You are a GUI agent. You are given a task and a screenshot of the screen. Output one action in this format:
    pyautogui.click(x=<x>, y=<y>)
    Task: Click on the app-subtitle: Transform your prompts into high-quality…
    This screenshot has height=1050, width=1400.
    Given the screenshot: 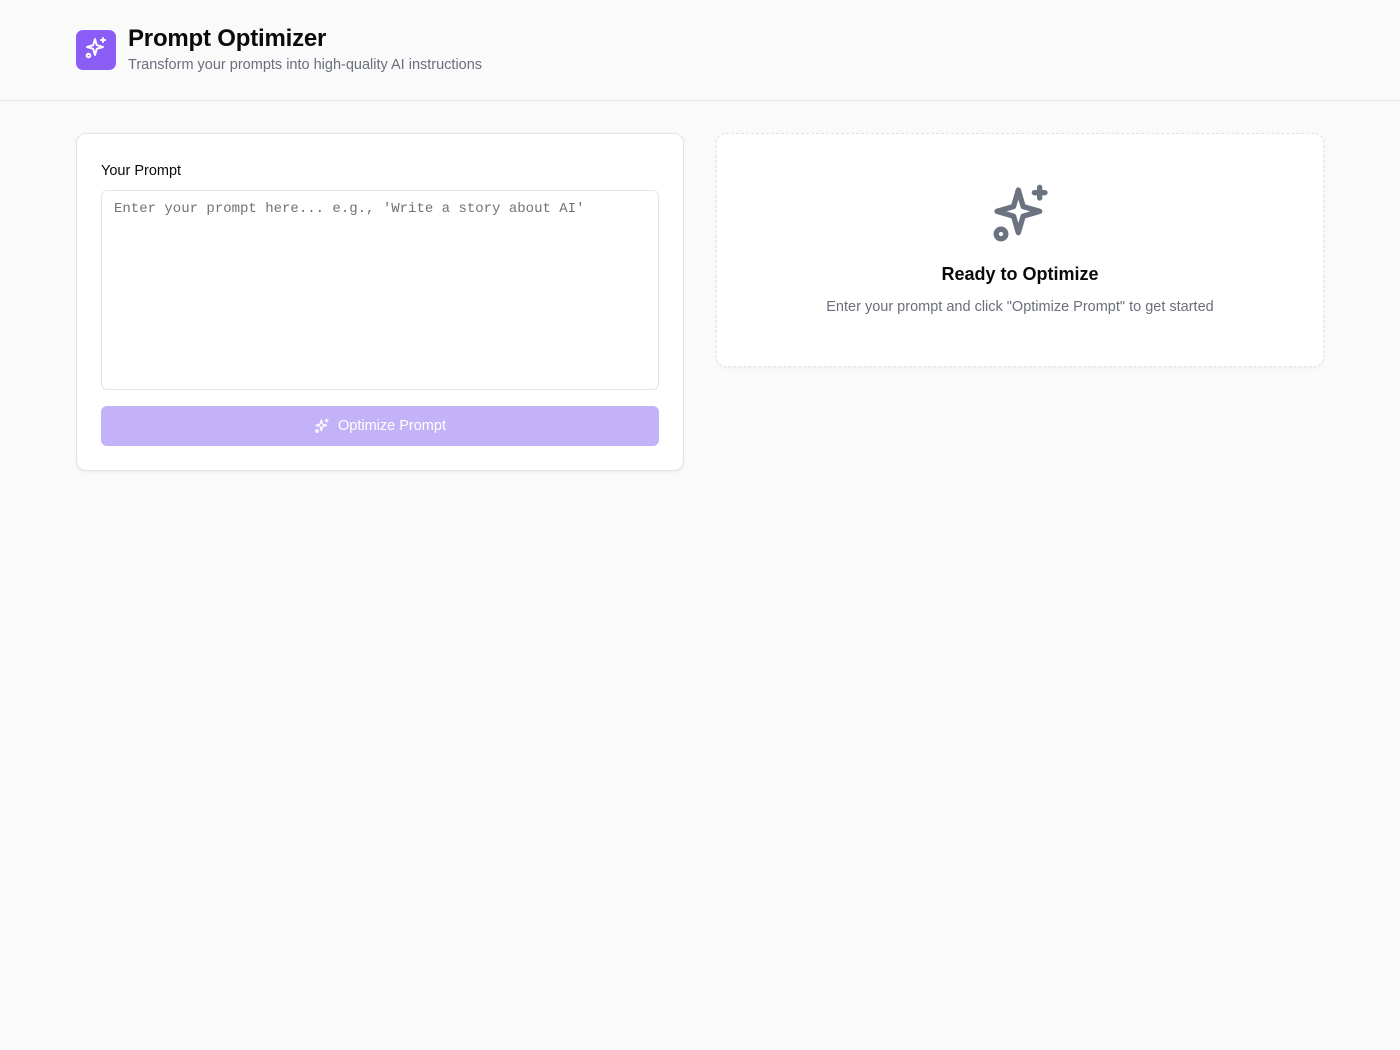 What is the action you would take?
    pyautogui.click(x=305, y=65)
    